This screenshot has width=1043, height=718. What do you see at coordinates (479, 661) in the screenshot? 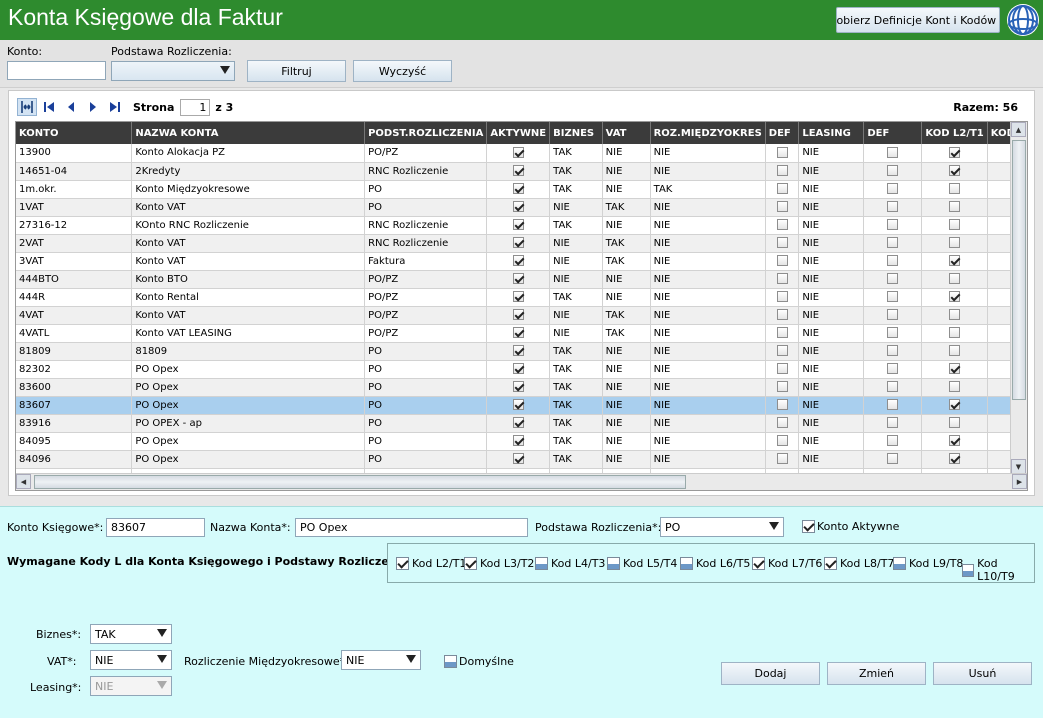
I see `domyslne-checkbox: Domyślne` at bounding box center [479, 661].